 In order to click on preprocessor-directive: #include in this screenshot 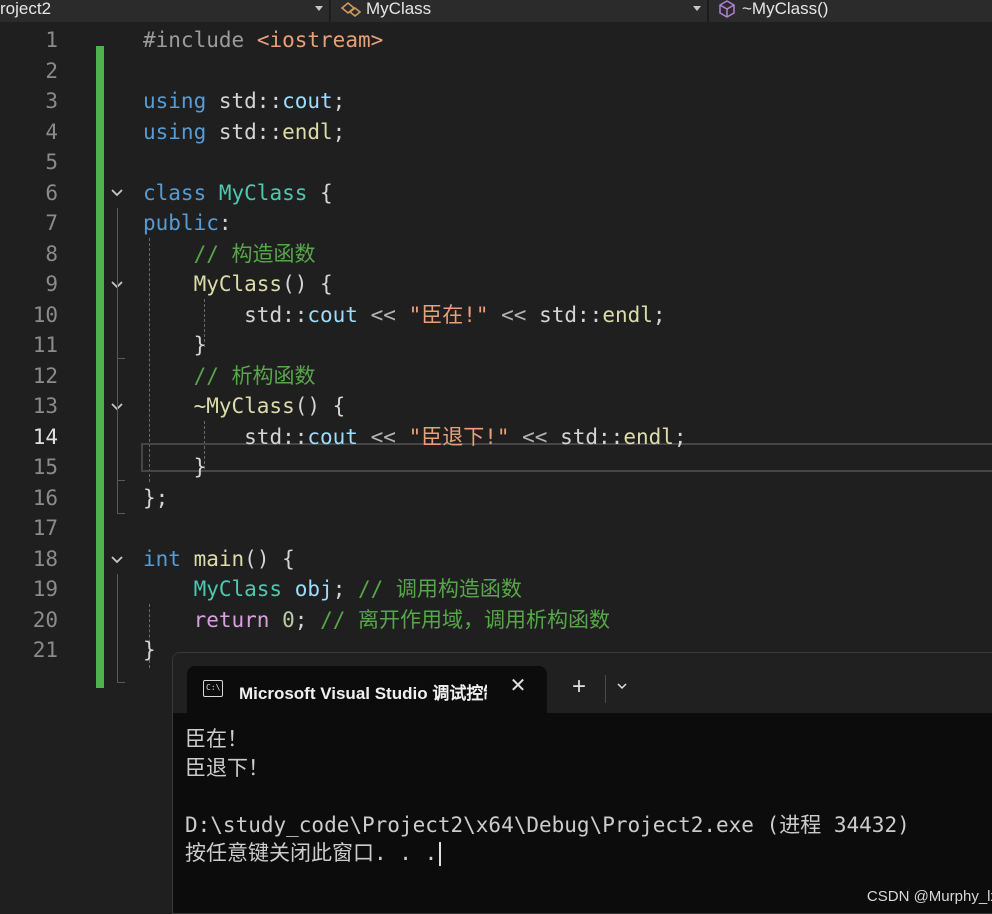, I will do `click(194, 40)`.